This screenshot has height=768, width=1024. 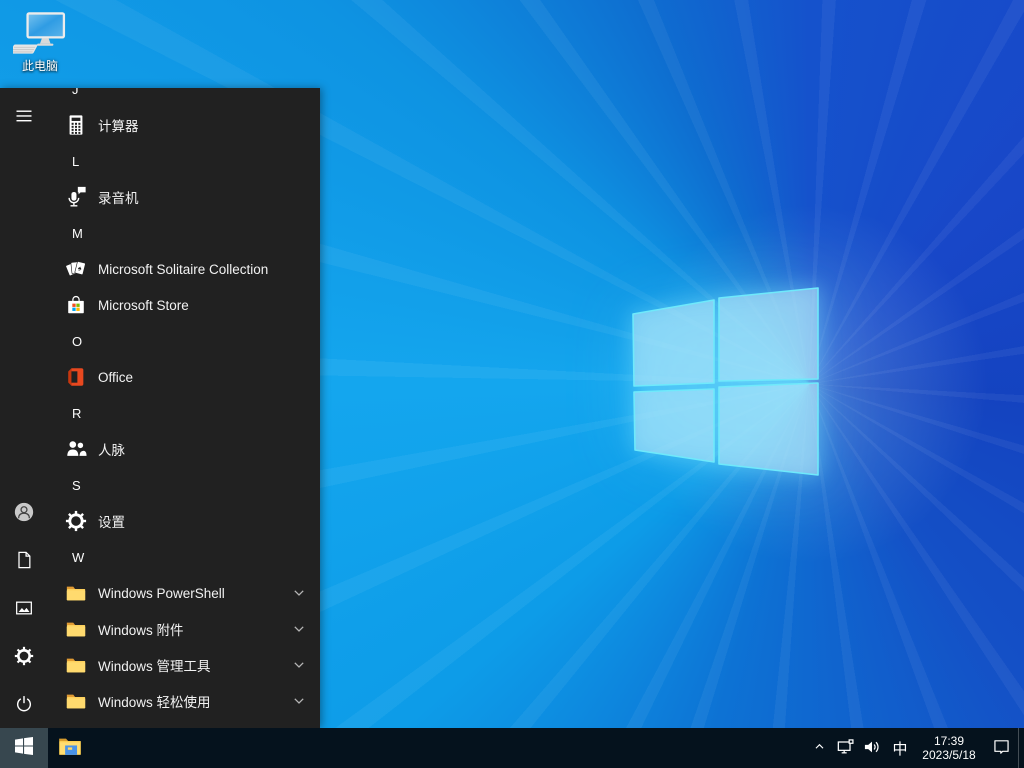 I want to click on clock-time: 17:39, so click(x=949, y=741).